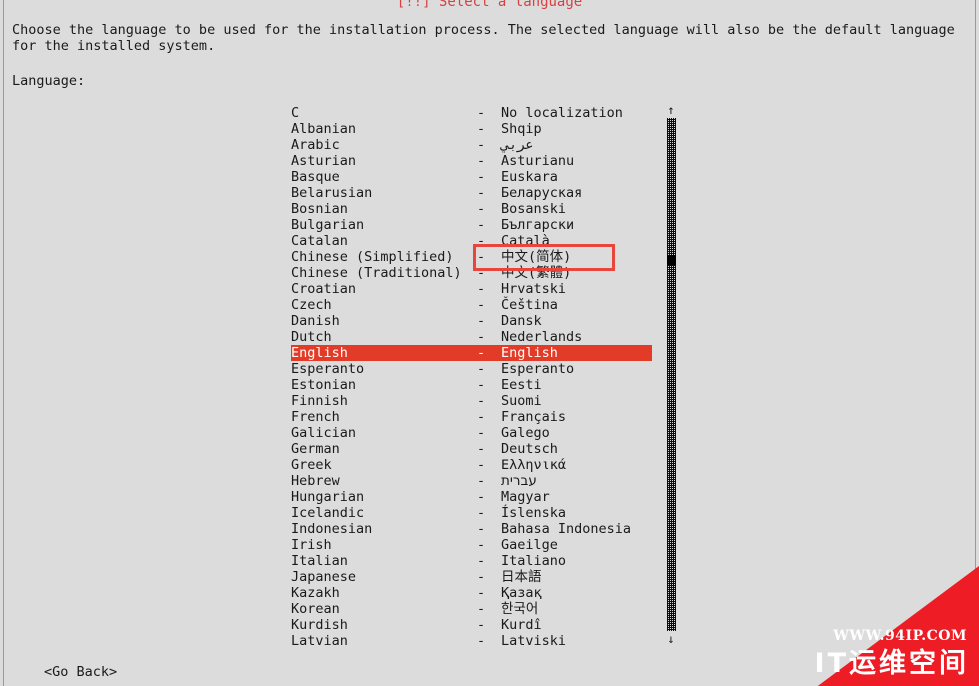 This screenshot has width=979, height=686. I want to click on language-english-name: English, so click(319, 353).